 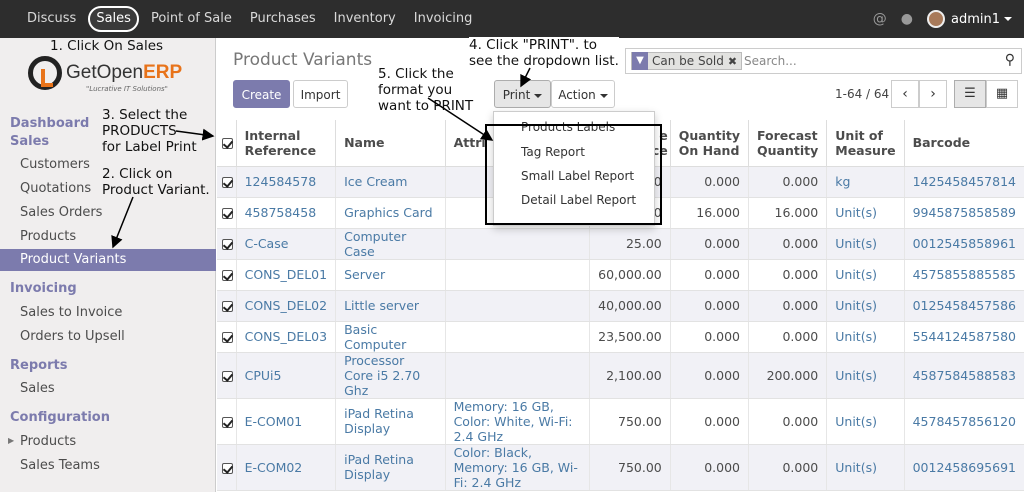 What do you see at coordinates (48, 236) in the screenshot?
I see `sidebar-item-products: Products` at bounding box center [48, 236].